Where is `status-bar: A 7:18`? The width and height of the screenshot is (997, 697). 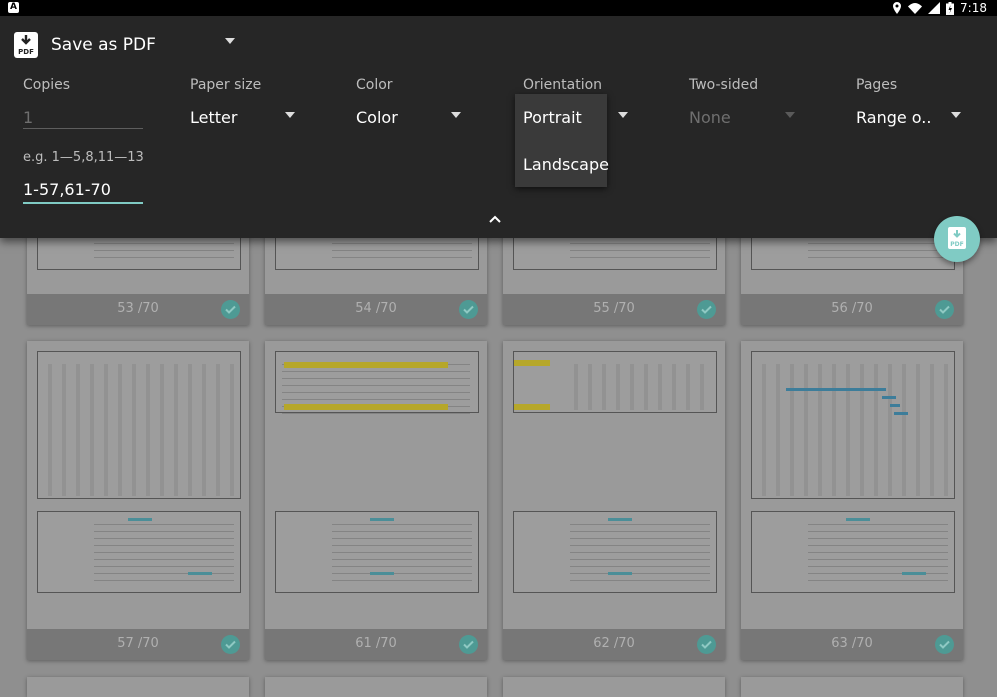
status-bar: A 7:18 is located at coordinates (498, 8).